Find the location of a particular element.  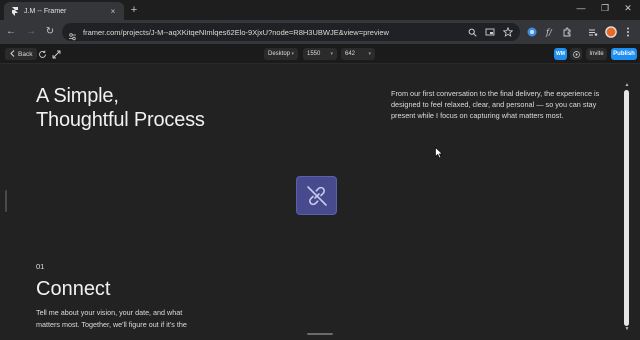

play-preview-button is located at coordinates (576, 54).